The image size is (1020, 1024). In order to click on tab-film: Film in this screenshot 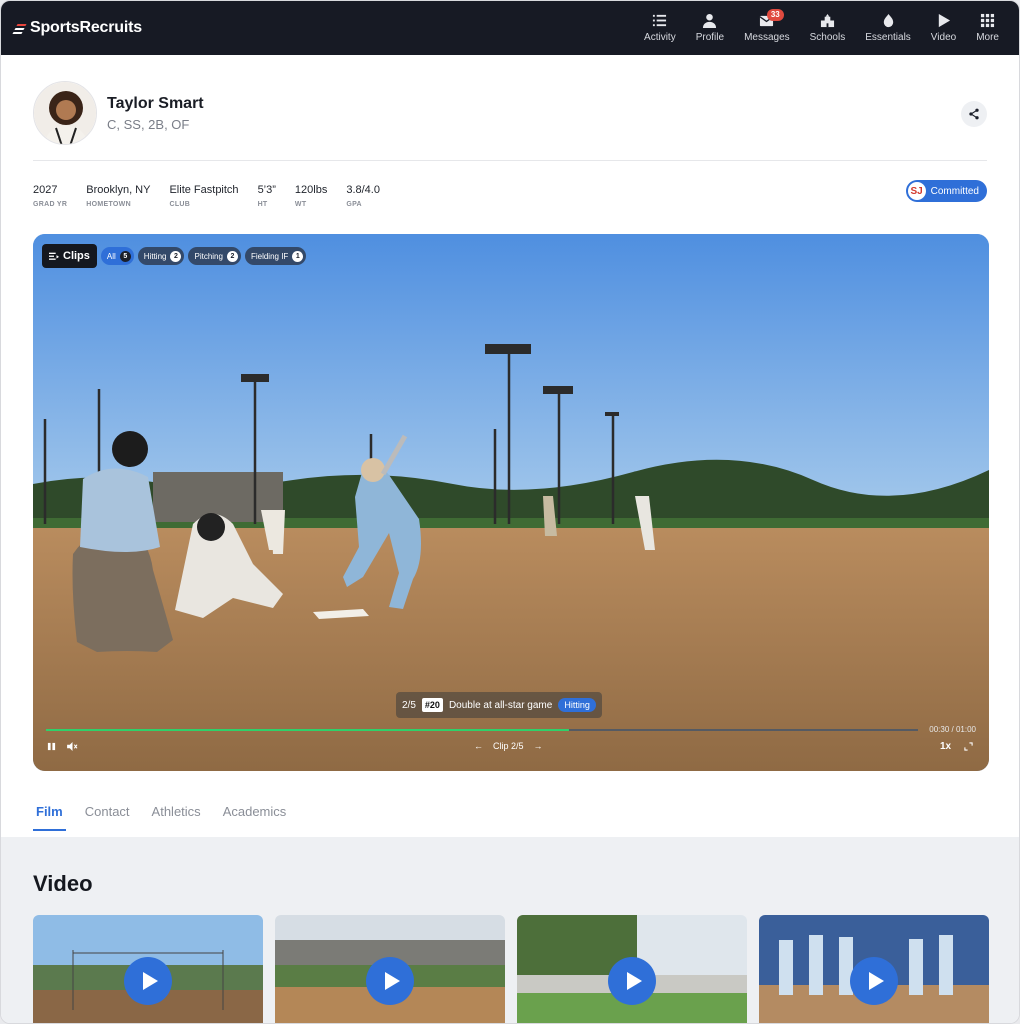, I will do `click(49, 817)`.